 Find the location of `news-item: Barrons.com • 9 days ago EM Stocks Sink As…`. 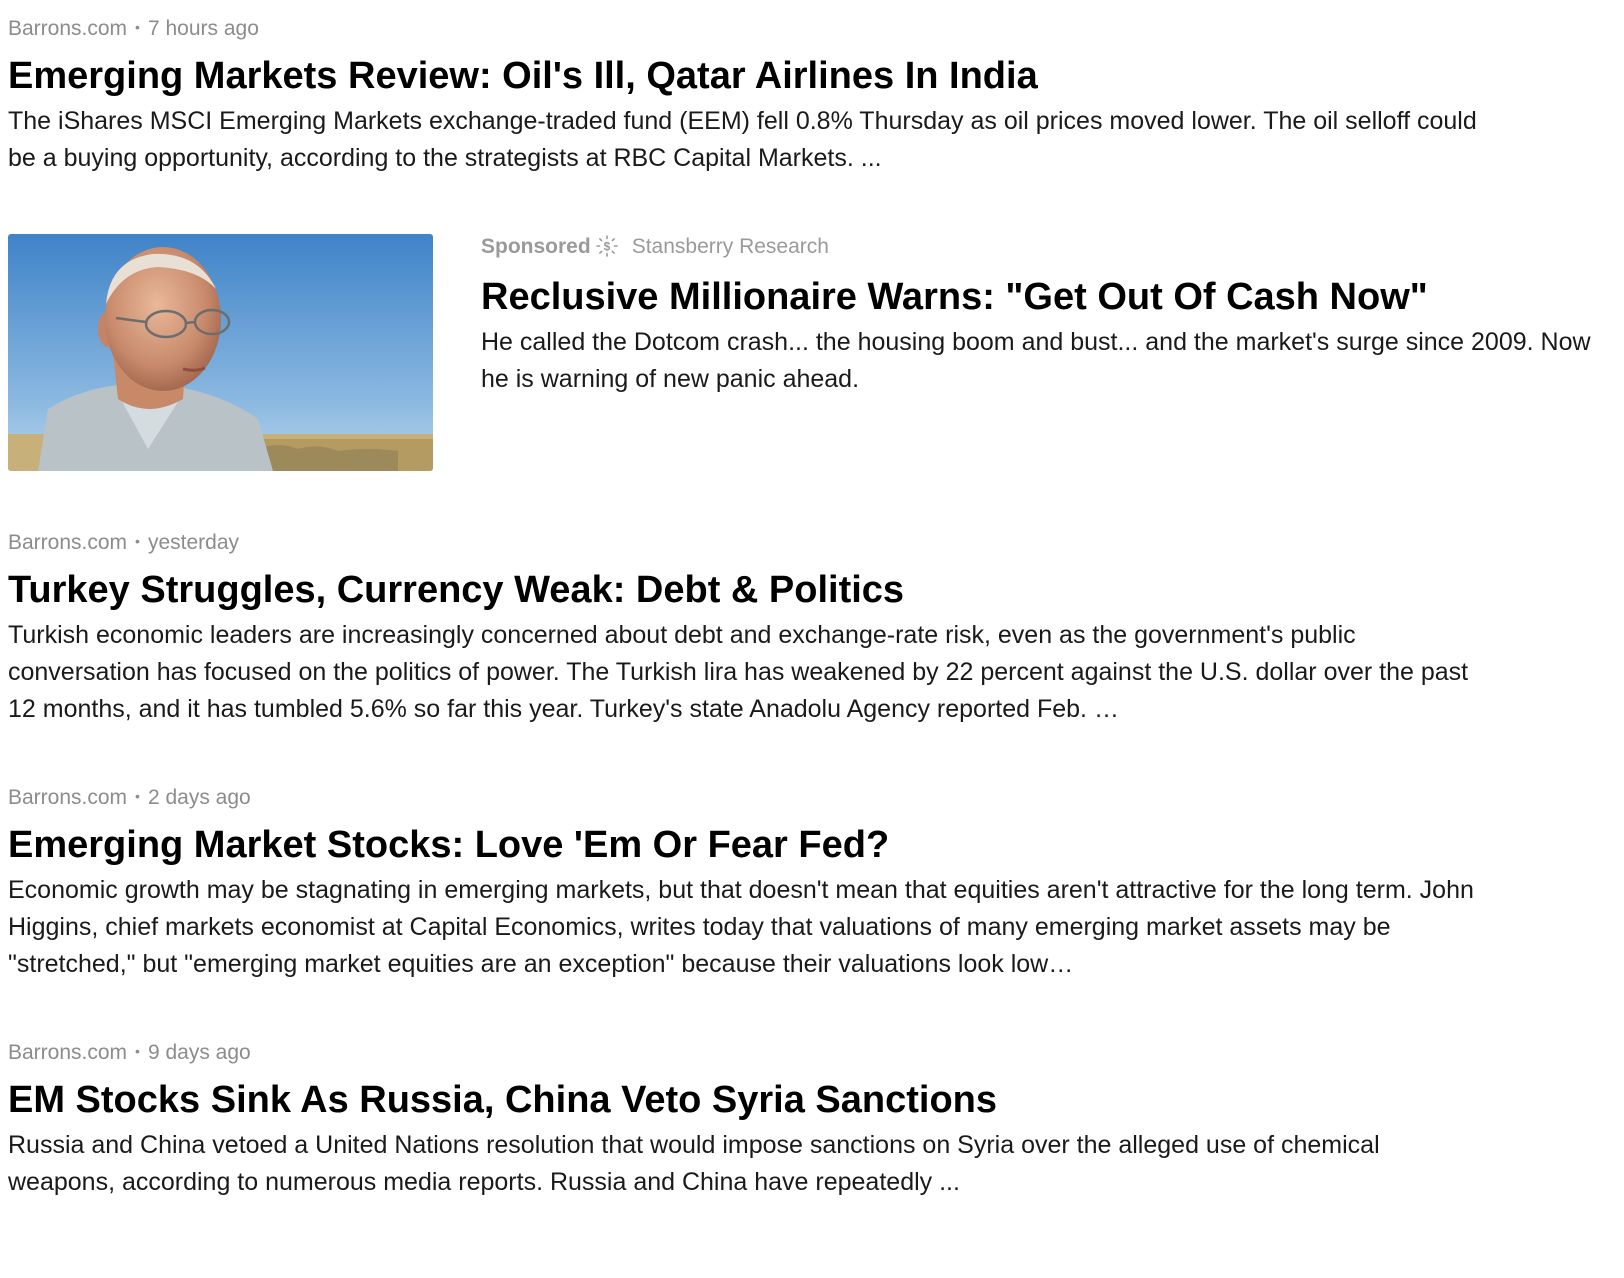

news-item: Barrons.com • 9 days ago EM Stocks Sink As… is located at coordinates (728, 1119).